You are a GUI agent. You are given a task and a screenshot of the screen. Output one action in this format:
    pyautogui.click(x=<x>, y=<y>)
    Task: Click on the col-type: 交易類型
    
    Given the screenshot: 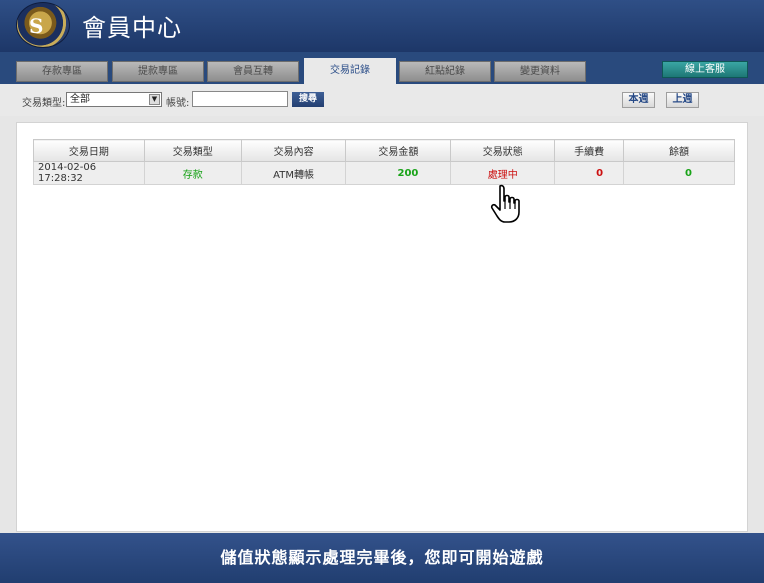 What is the action you would take?
    pyautogui.click(x=192, y=150)
    